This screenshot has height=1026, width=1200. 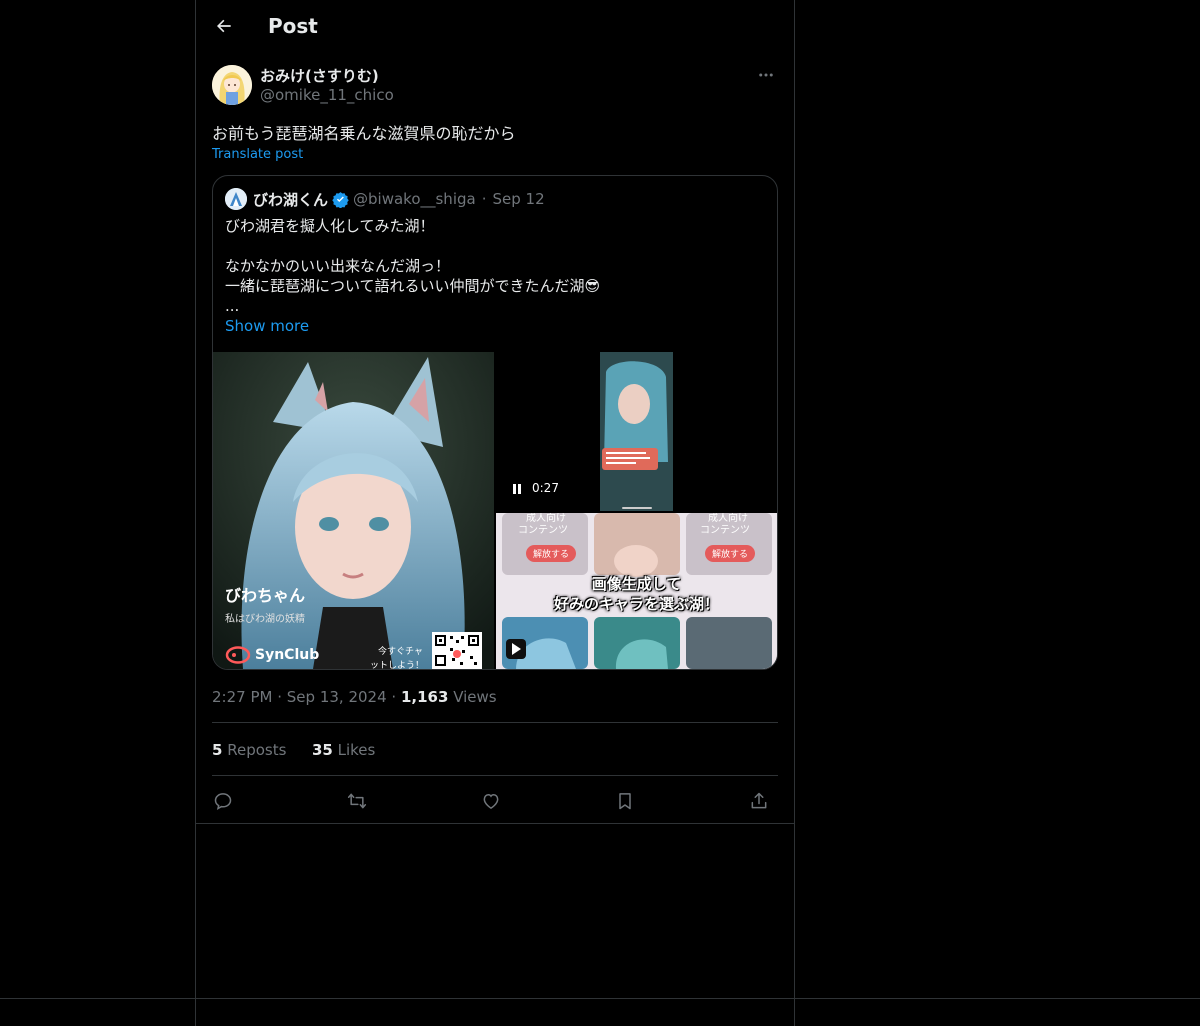 I want to click on likes-label: Likes, so click(x=356, y=750).